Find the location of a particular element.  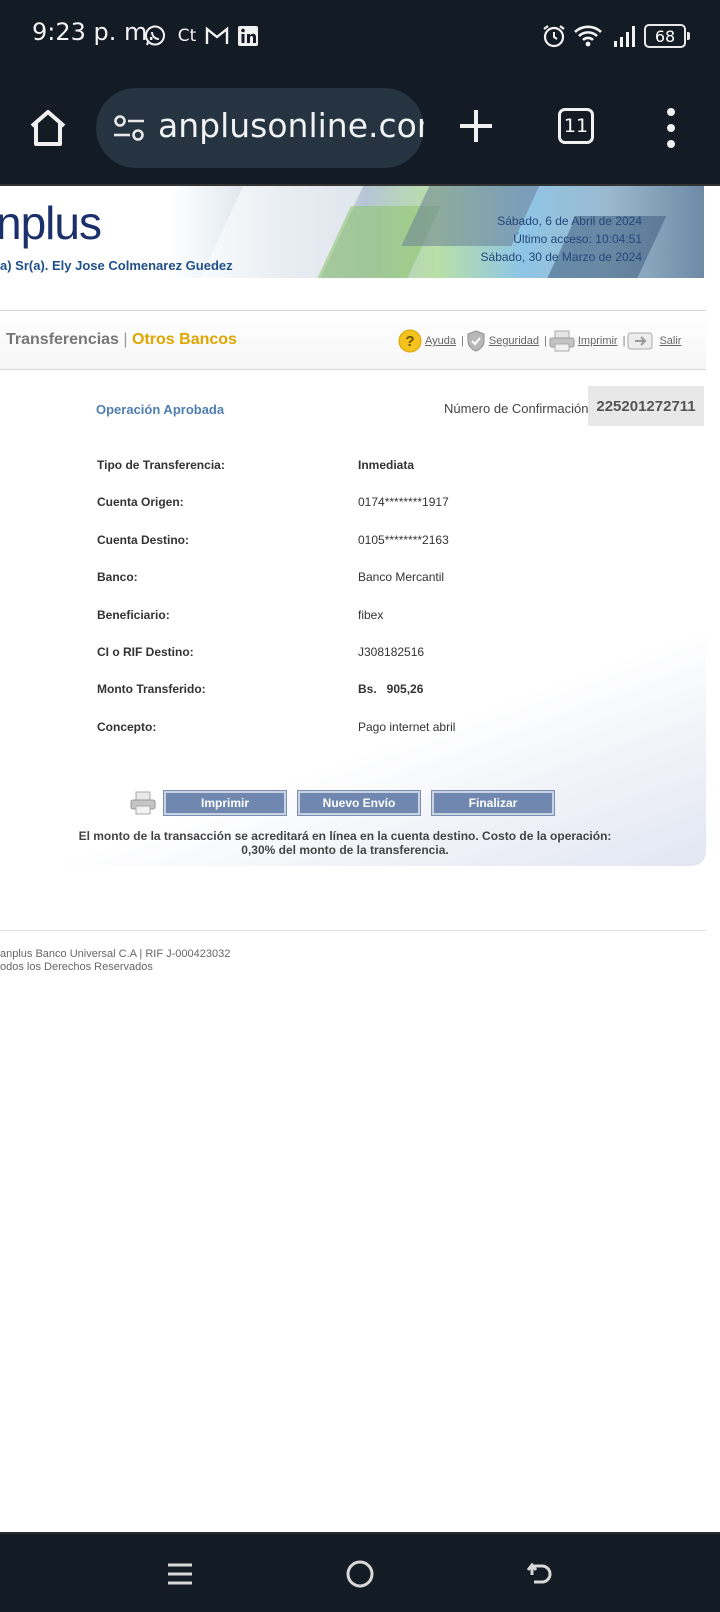

shield-icon is located at coordinates (476, 341).